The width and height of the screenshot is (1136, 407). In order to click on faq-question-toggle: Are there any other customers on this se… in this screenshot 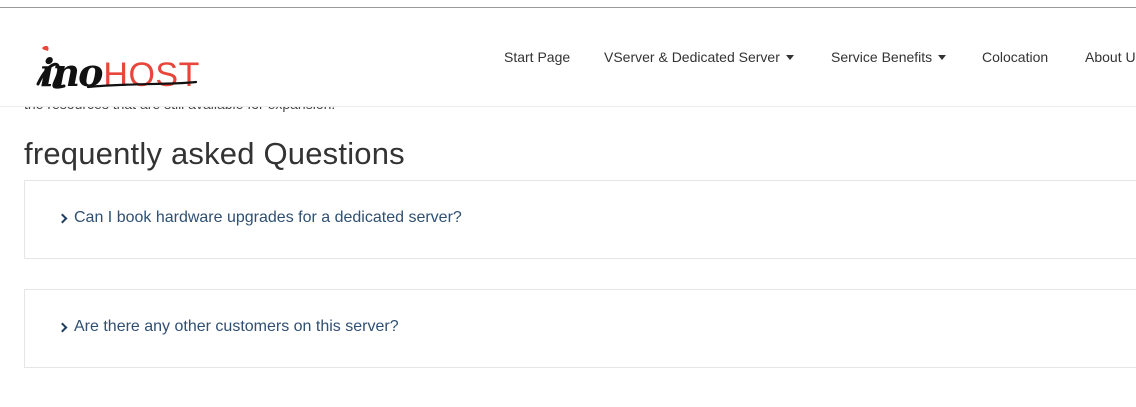, I will do `click(228, 327)`.